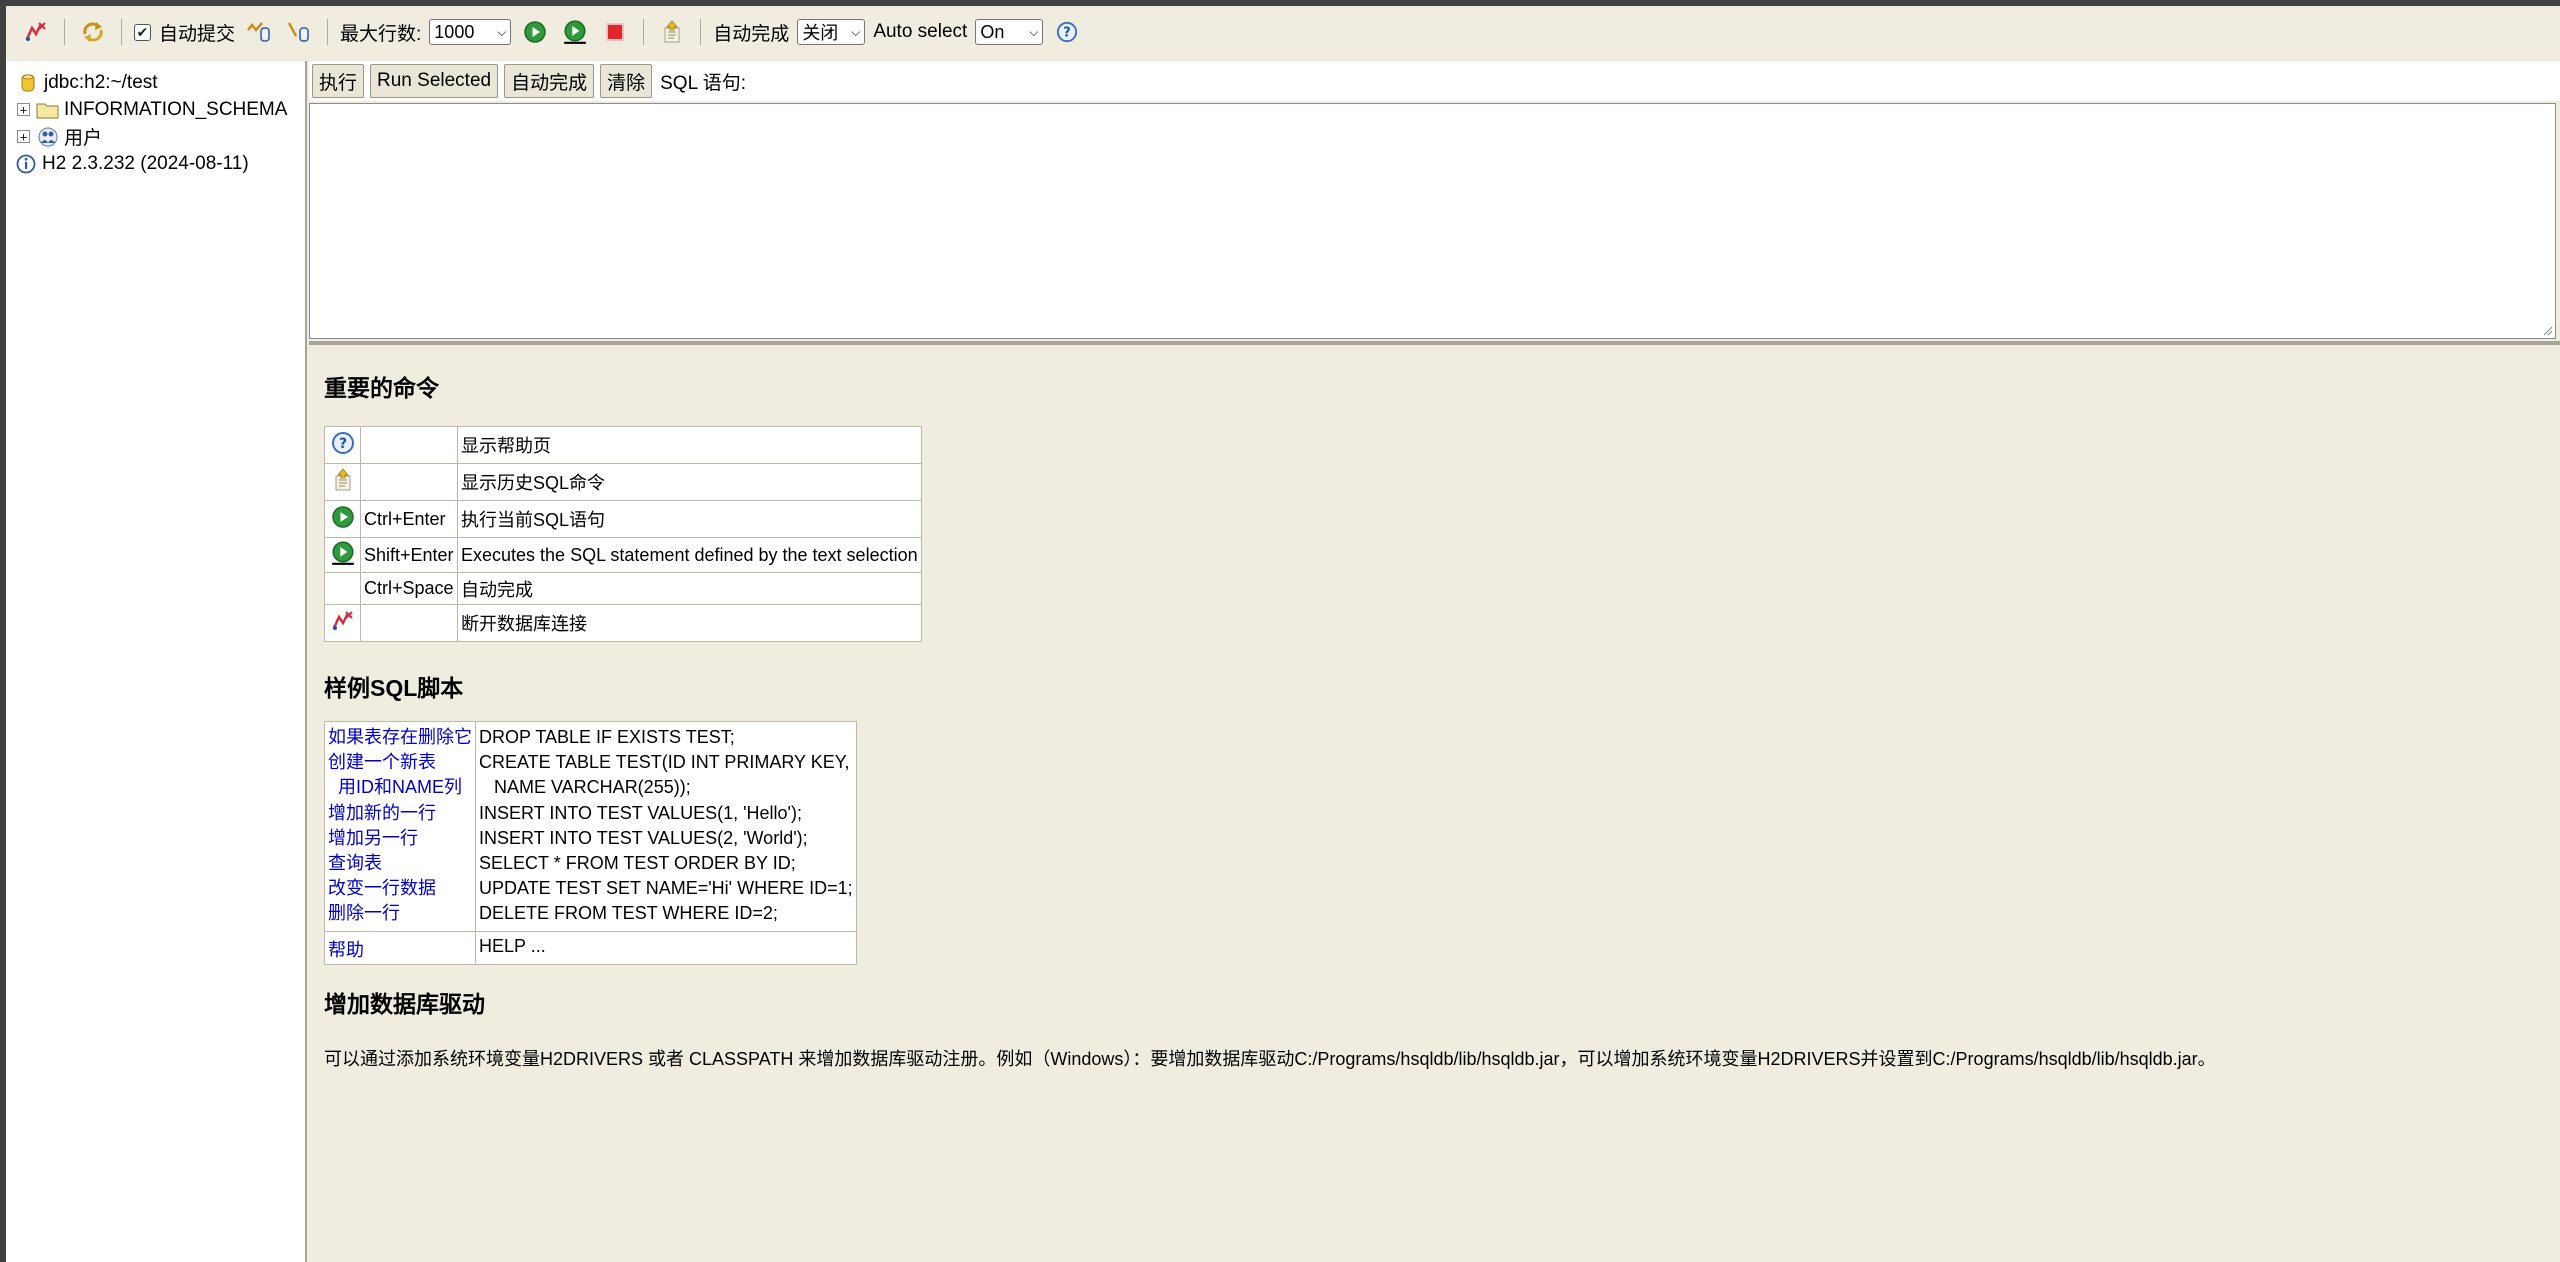  I want to click on command-description: 自动完成, so click(689, 588).